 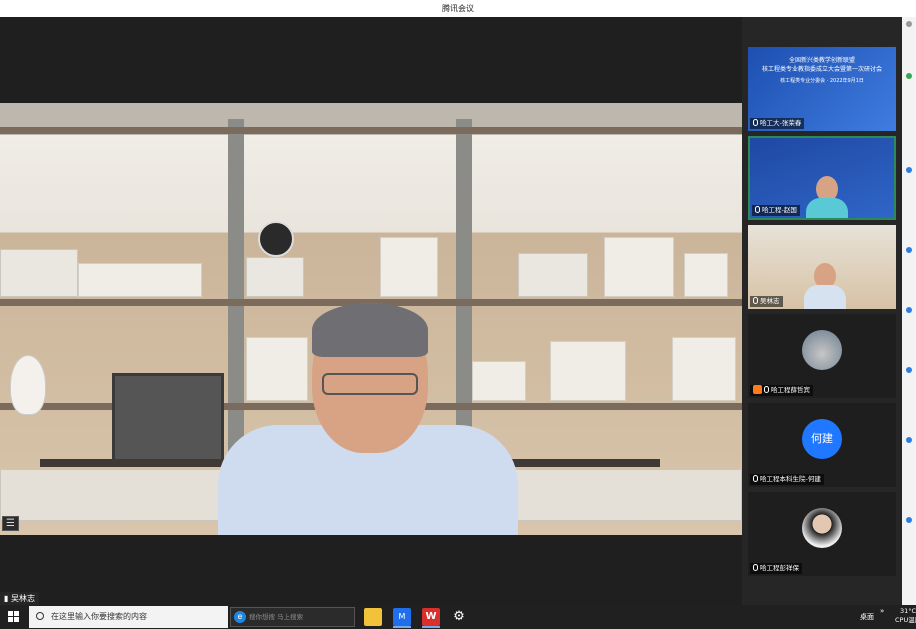 I want to click on participant-name: 哈工程薛哲宾, so click(x=790, y=390).